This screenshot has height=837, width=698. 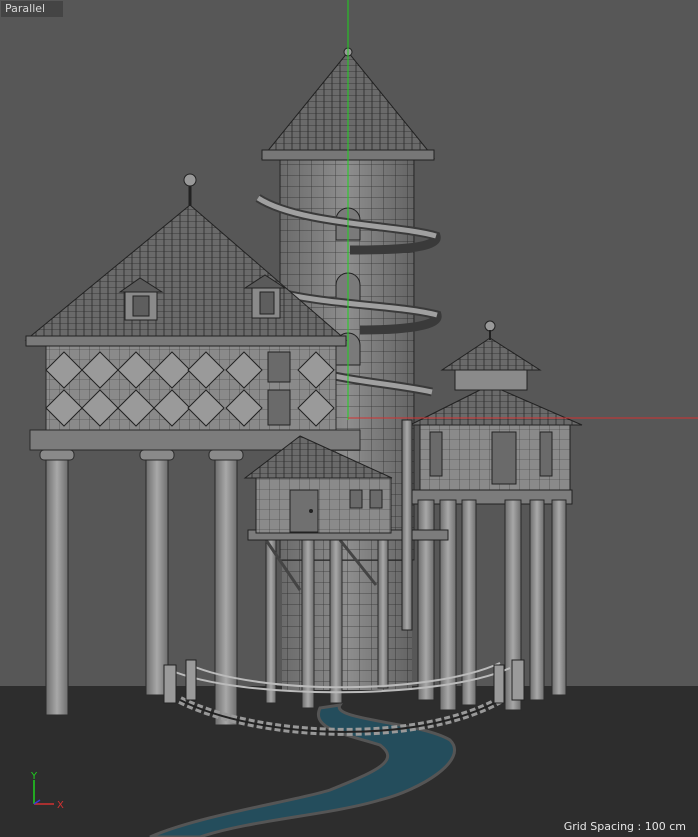 I want to click on axis-y-label: Y, so click(x=34, y=776).